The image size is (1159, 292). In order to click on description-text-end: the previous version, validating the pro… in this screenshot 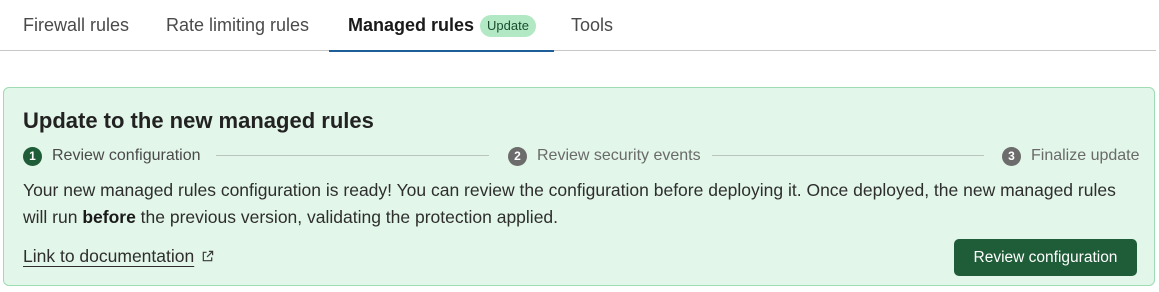, I will do `click(347, 217)`.